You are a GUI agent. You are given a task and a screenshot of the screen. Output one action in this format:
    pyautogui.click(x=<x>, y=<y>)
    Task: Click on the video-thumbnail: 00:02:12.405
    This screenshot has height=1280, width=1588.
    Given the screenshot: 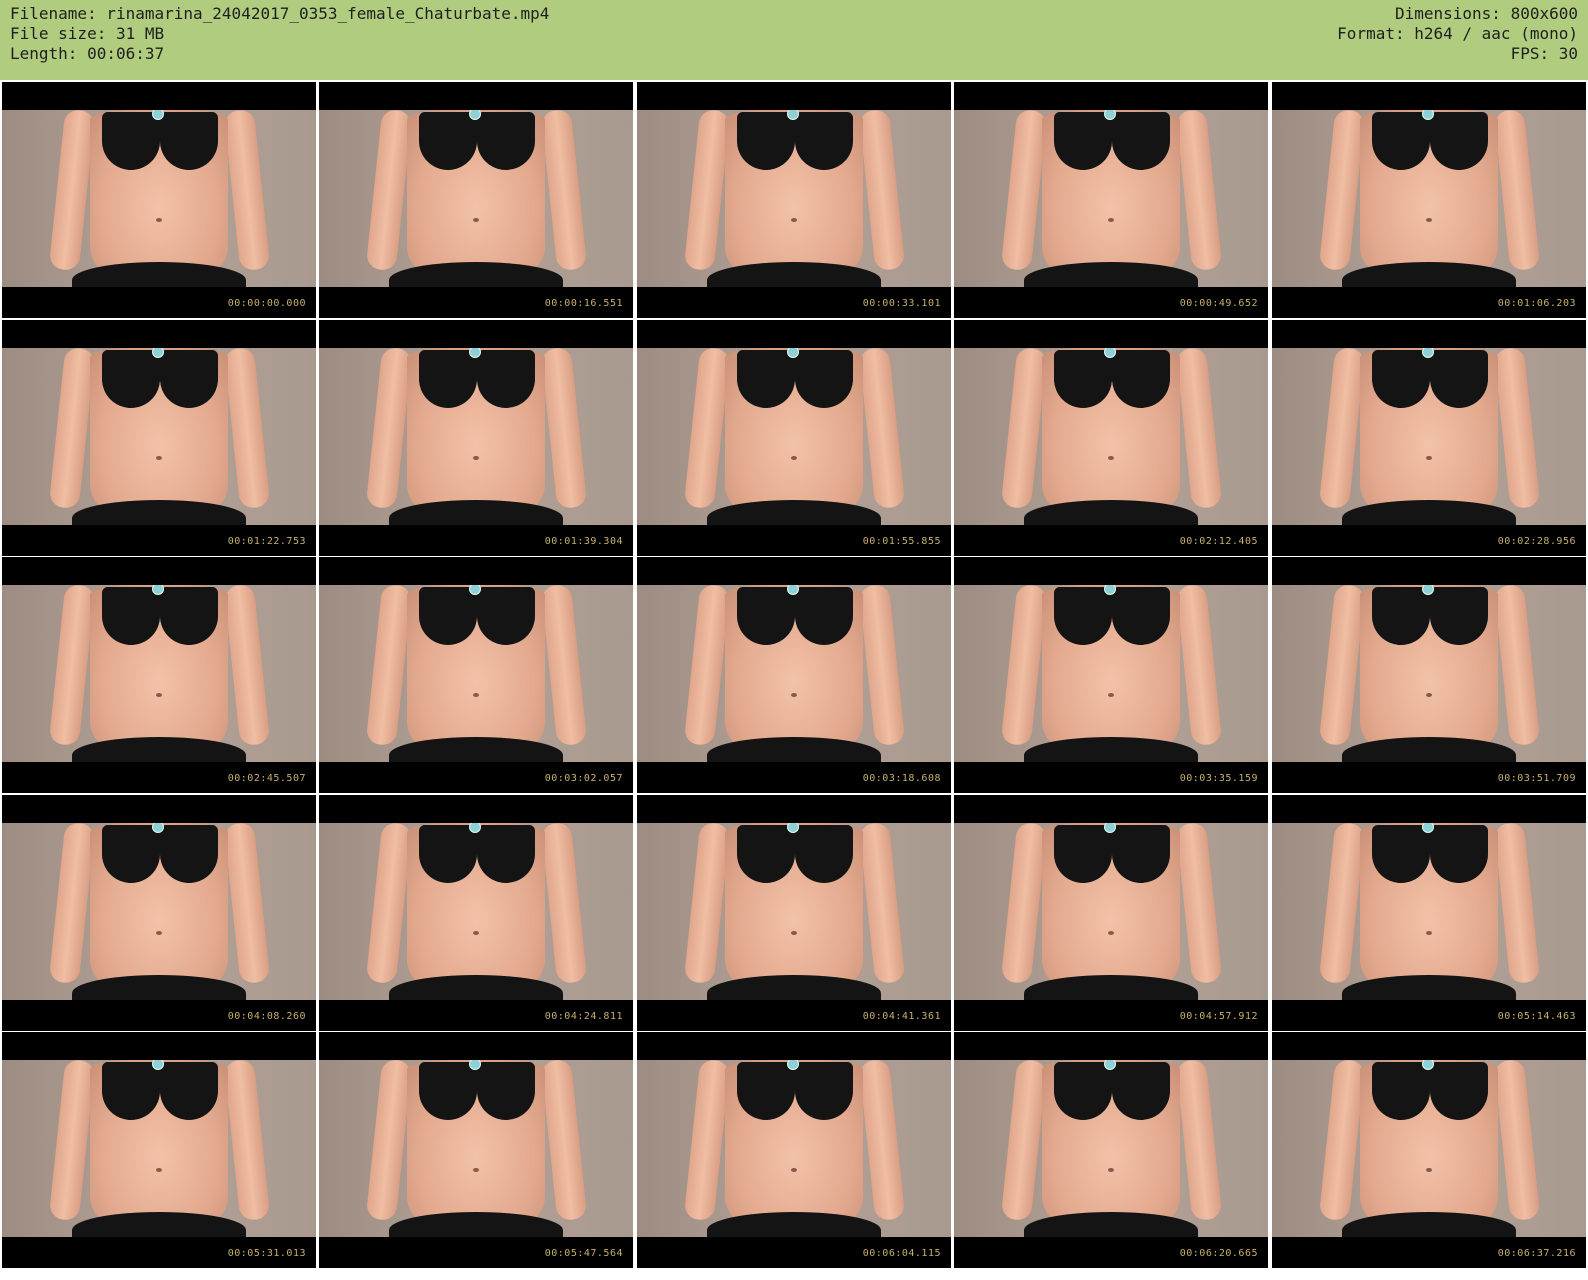 What is the action you would take?
    pyautogui.click(x=1111, y=438)
    